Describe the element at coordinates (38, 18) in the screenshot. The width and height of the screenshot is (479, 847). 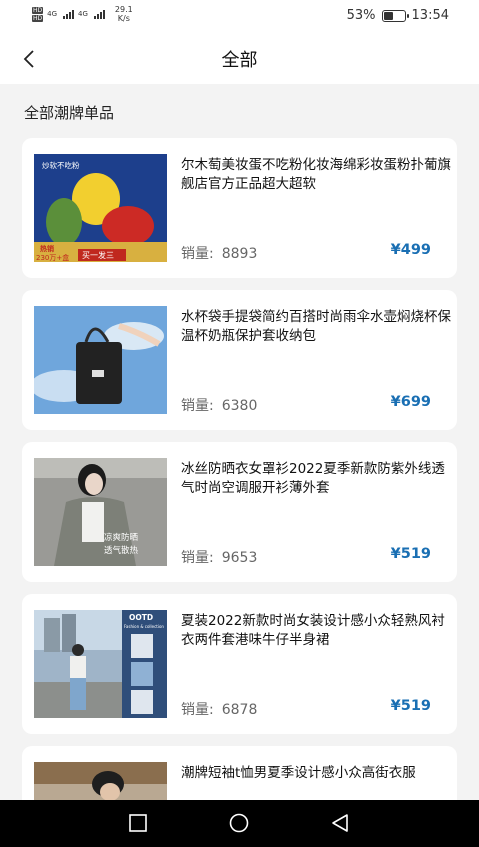
I see `hd-badge-2: HD` at that location.